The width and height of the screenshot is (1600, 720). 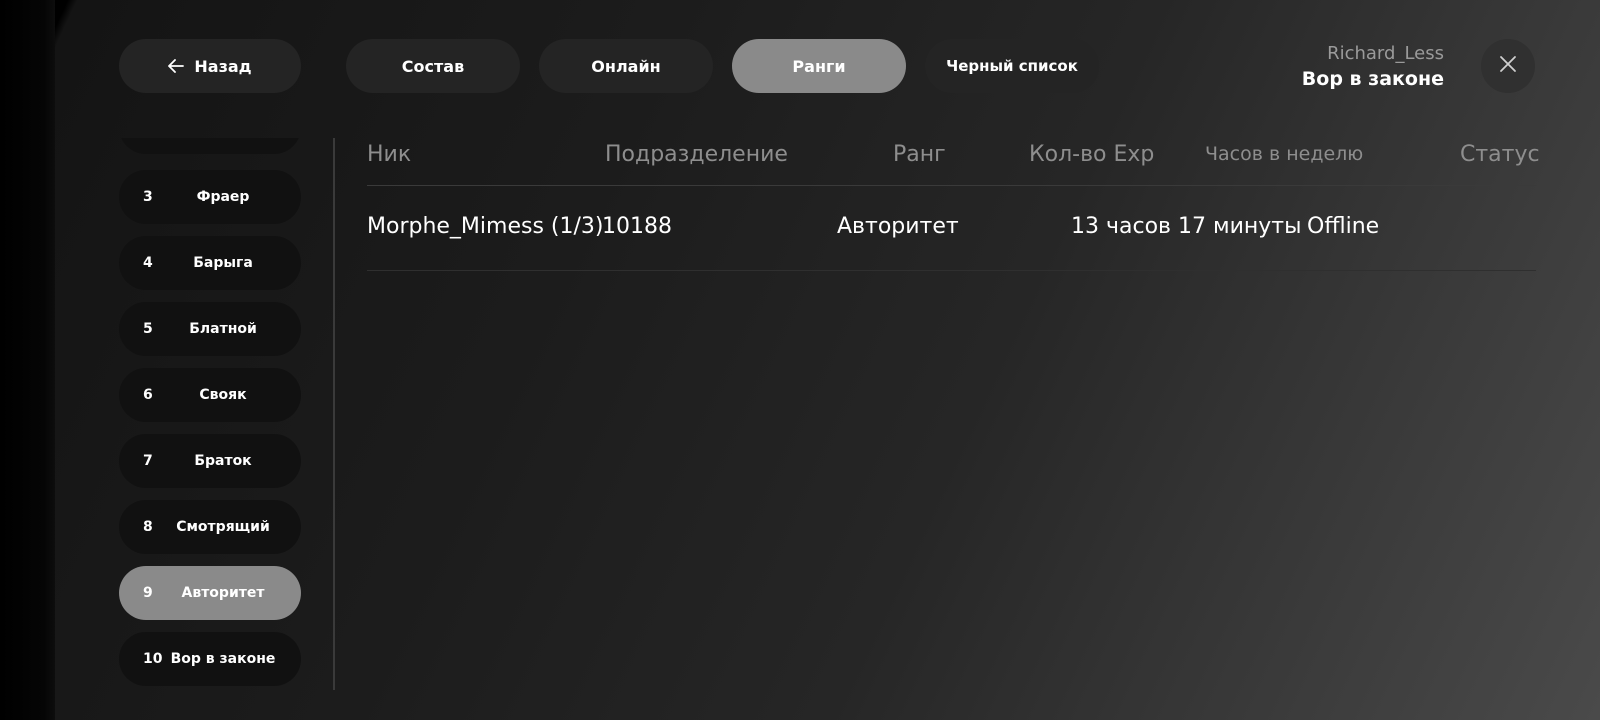 What do you see at coordinates (637, 226) in the screenshot?
I see `cell-division: 10188` at bounding box center [637, 226].